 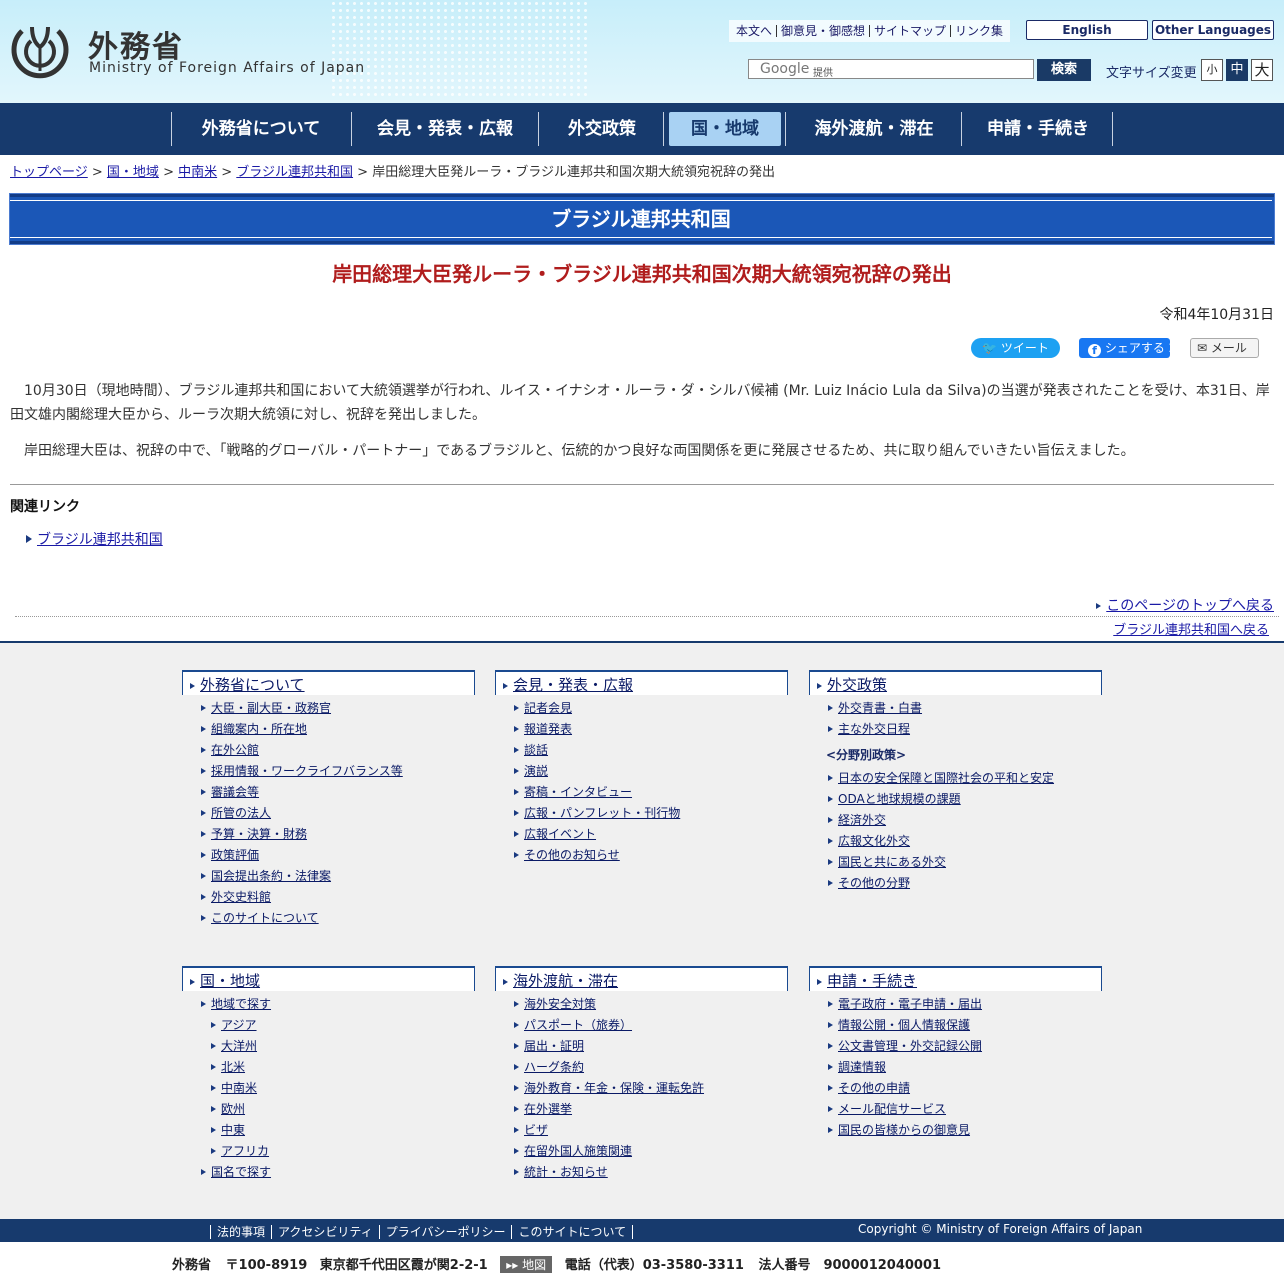 What do you see at coordinates (233, 1130) in the screenshot?
I see `footer-link: 中東` at bounding box center [233, 1130].